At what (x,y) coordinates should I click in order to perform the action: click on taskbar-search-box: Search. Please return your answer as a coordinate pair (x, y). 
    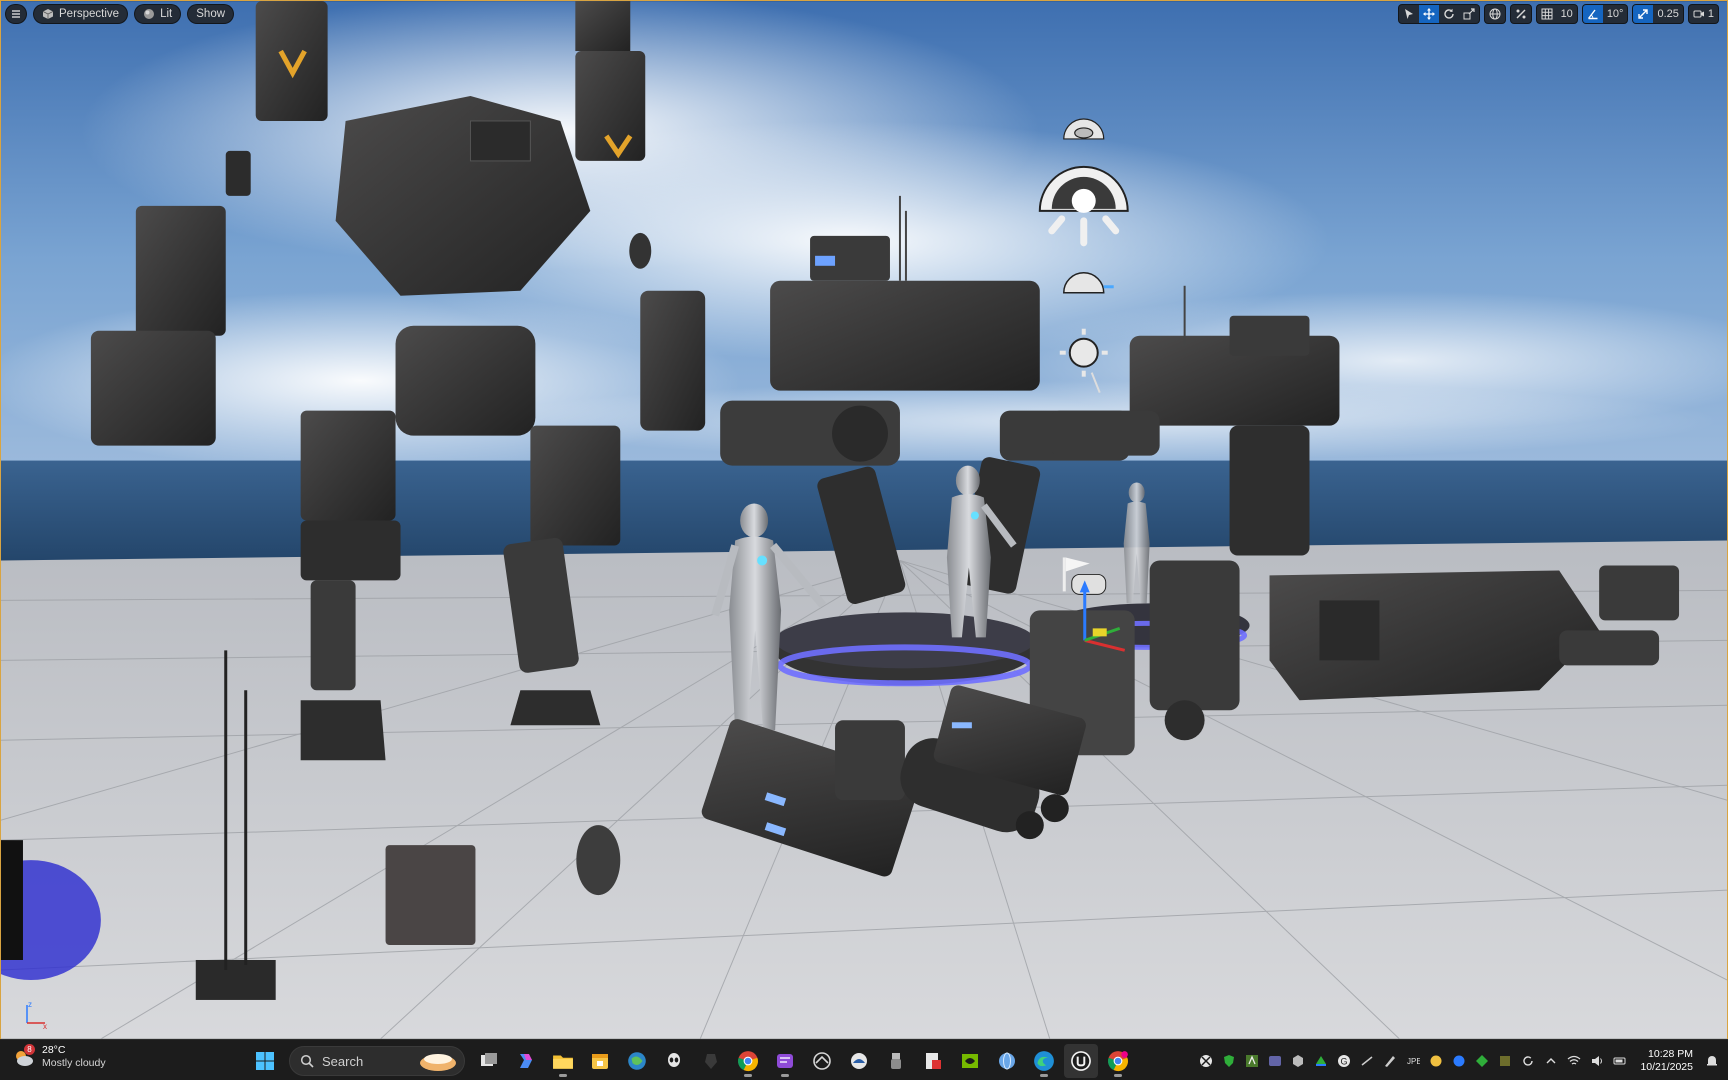
    Looking at the image, I should click on (377, 1061).